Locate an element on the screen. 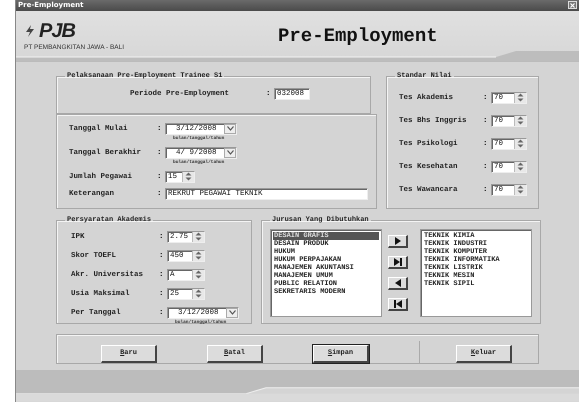  arrow-to-start-icon is located at coordinates (397, 304).